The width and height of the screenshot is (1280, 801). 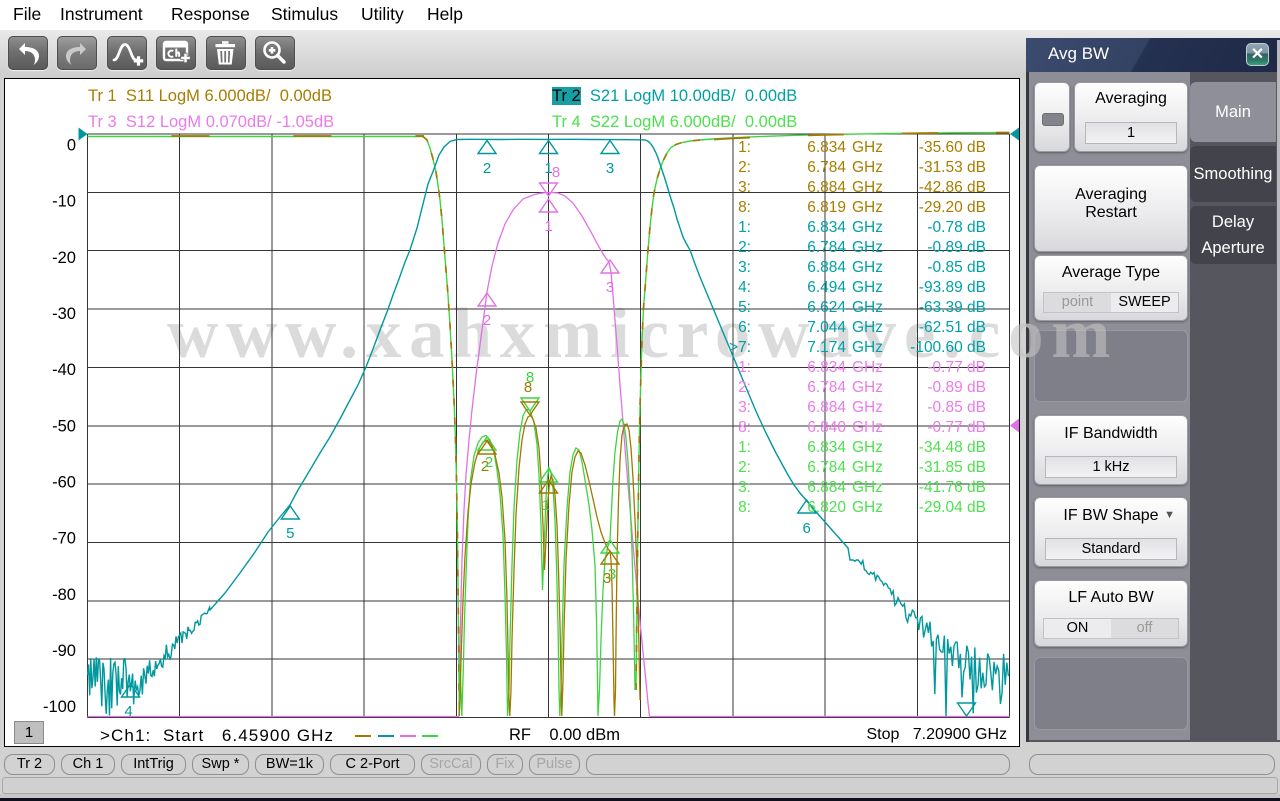 I want to click on svg-text: 7.044, so click(x=826, y=327).